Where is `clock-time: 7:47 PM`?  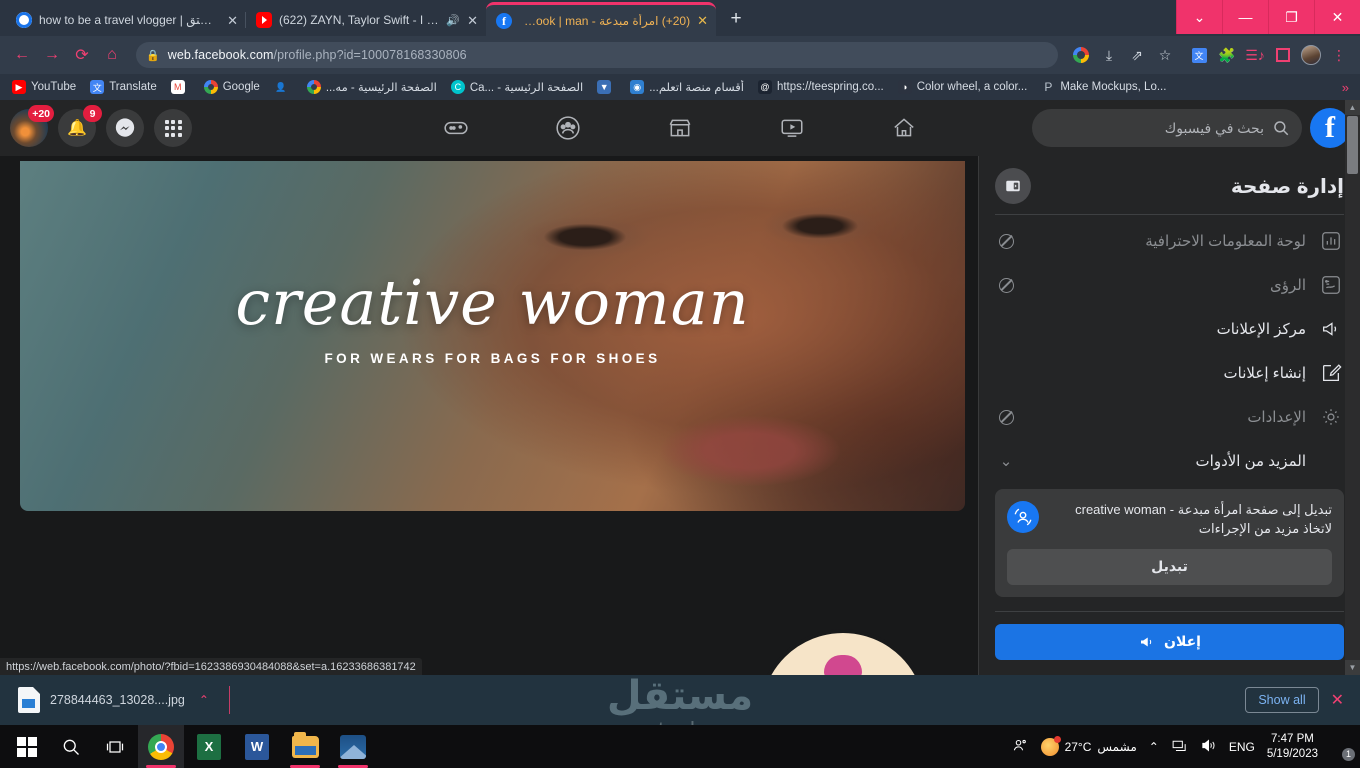
clock-time: 7:47 PM is located at coordinates (1292, 739).